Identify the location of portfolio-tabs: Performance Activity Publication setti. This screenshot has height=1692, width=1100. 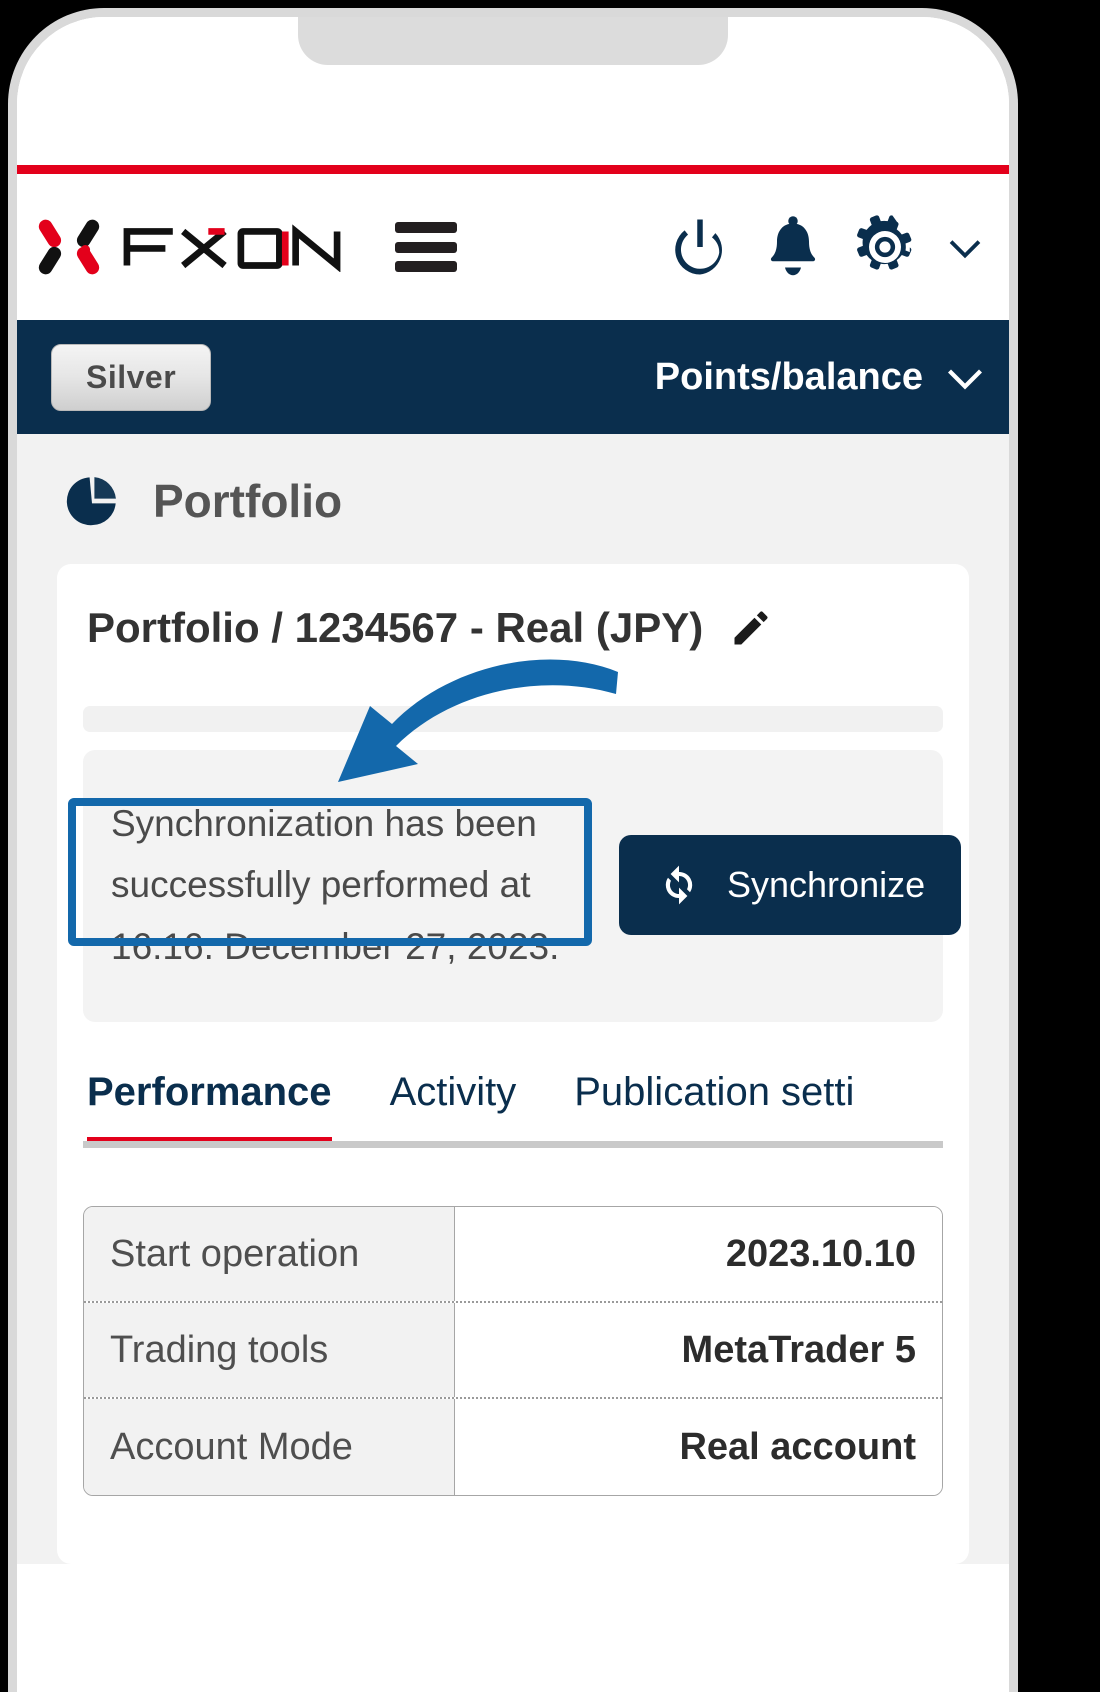
(513, 1102).